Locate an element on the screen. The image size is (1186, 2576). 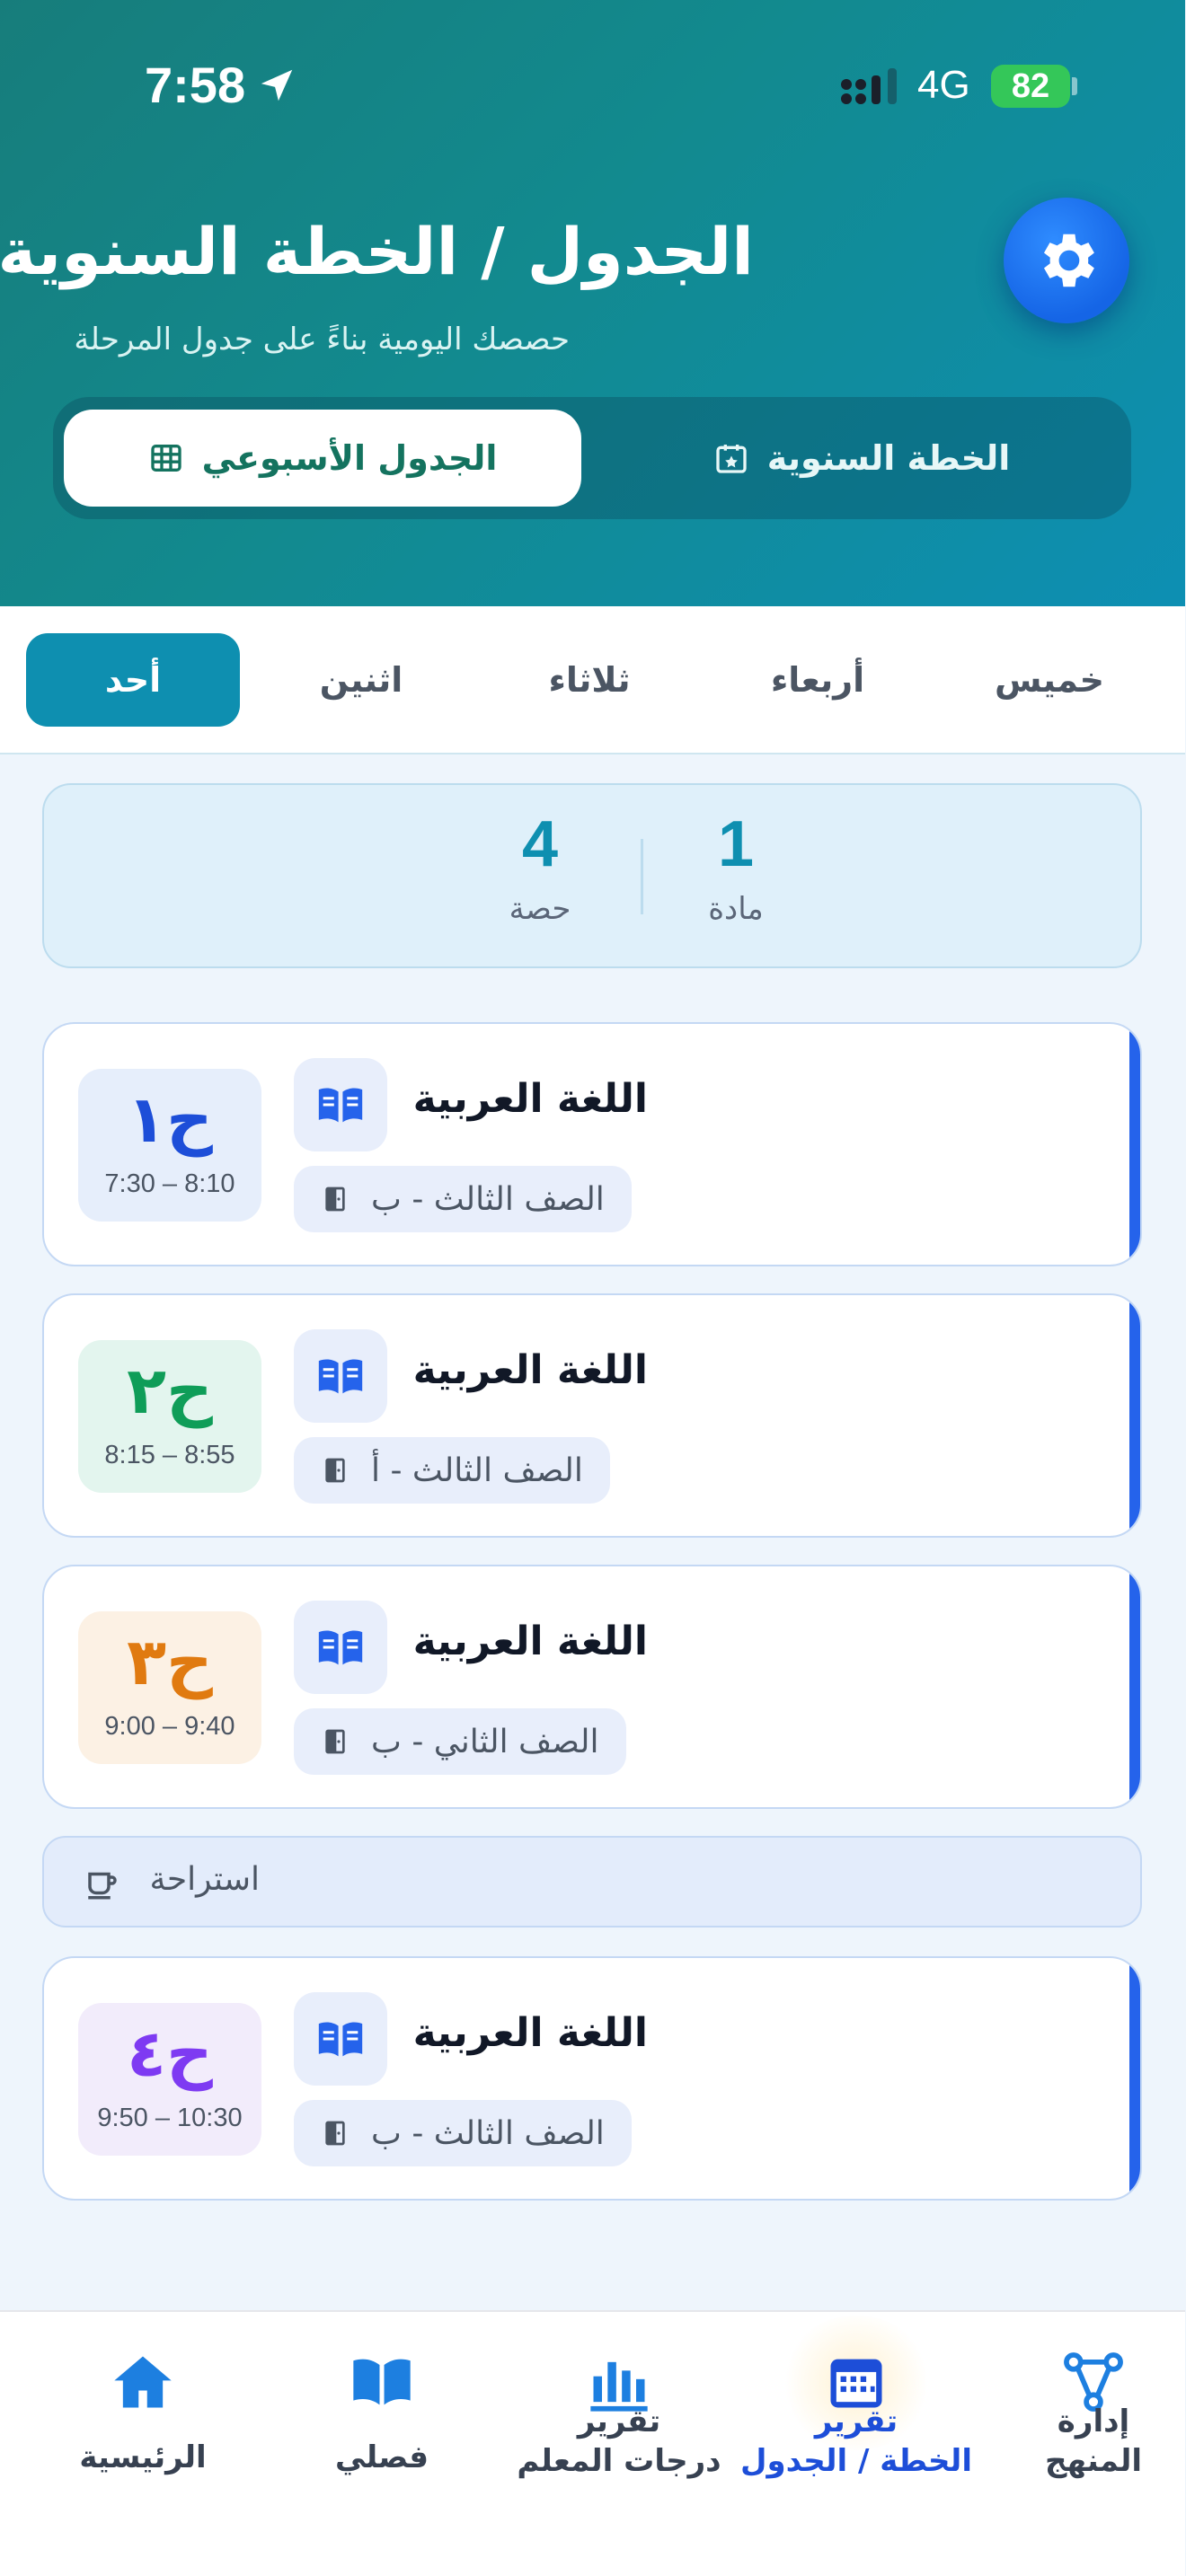
subjects-label: مادة is located at coordinates (737, 909).